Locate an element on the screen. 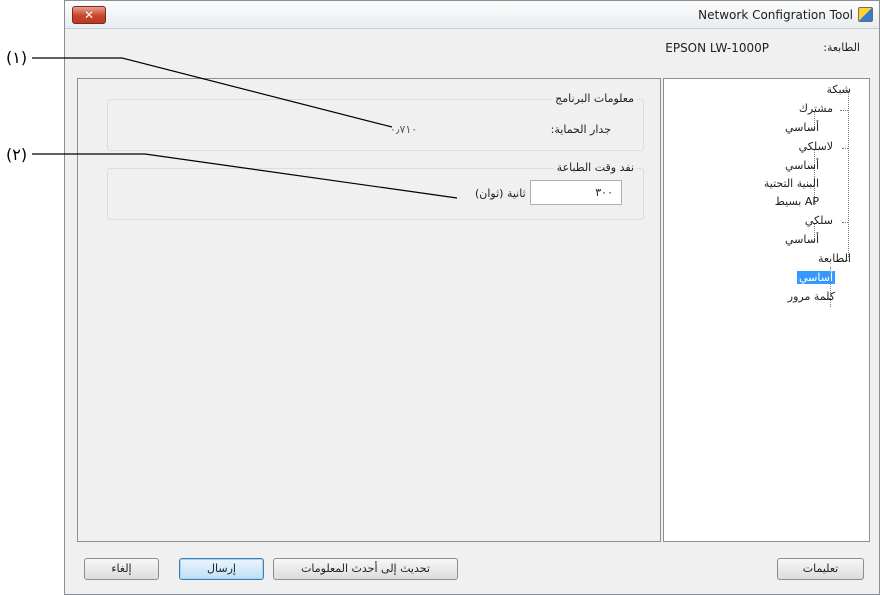 The height and width of the screenshot is (595, 880). callout-lines is located at coordinates (245, 128).